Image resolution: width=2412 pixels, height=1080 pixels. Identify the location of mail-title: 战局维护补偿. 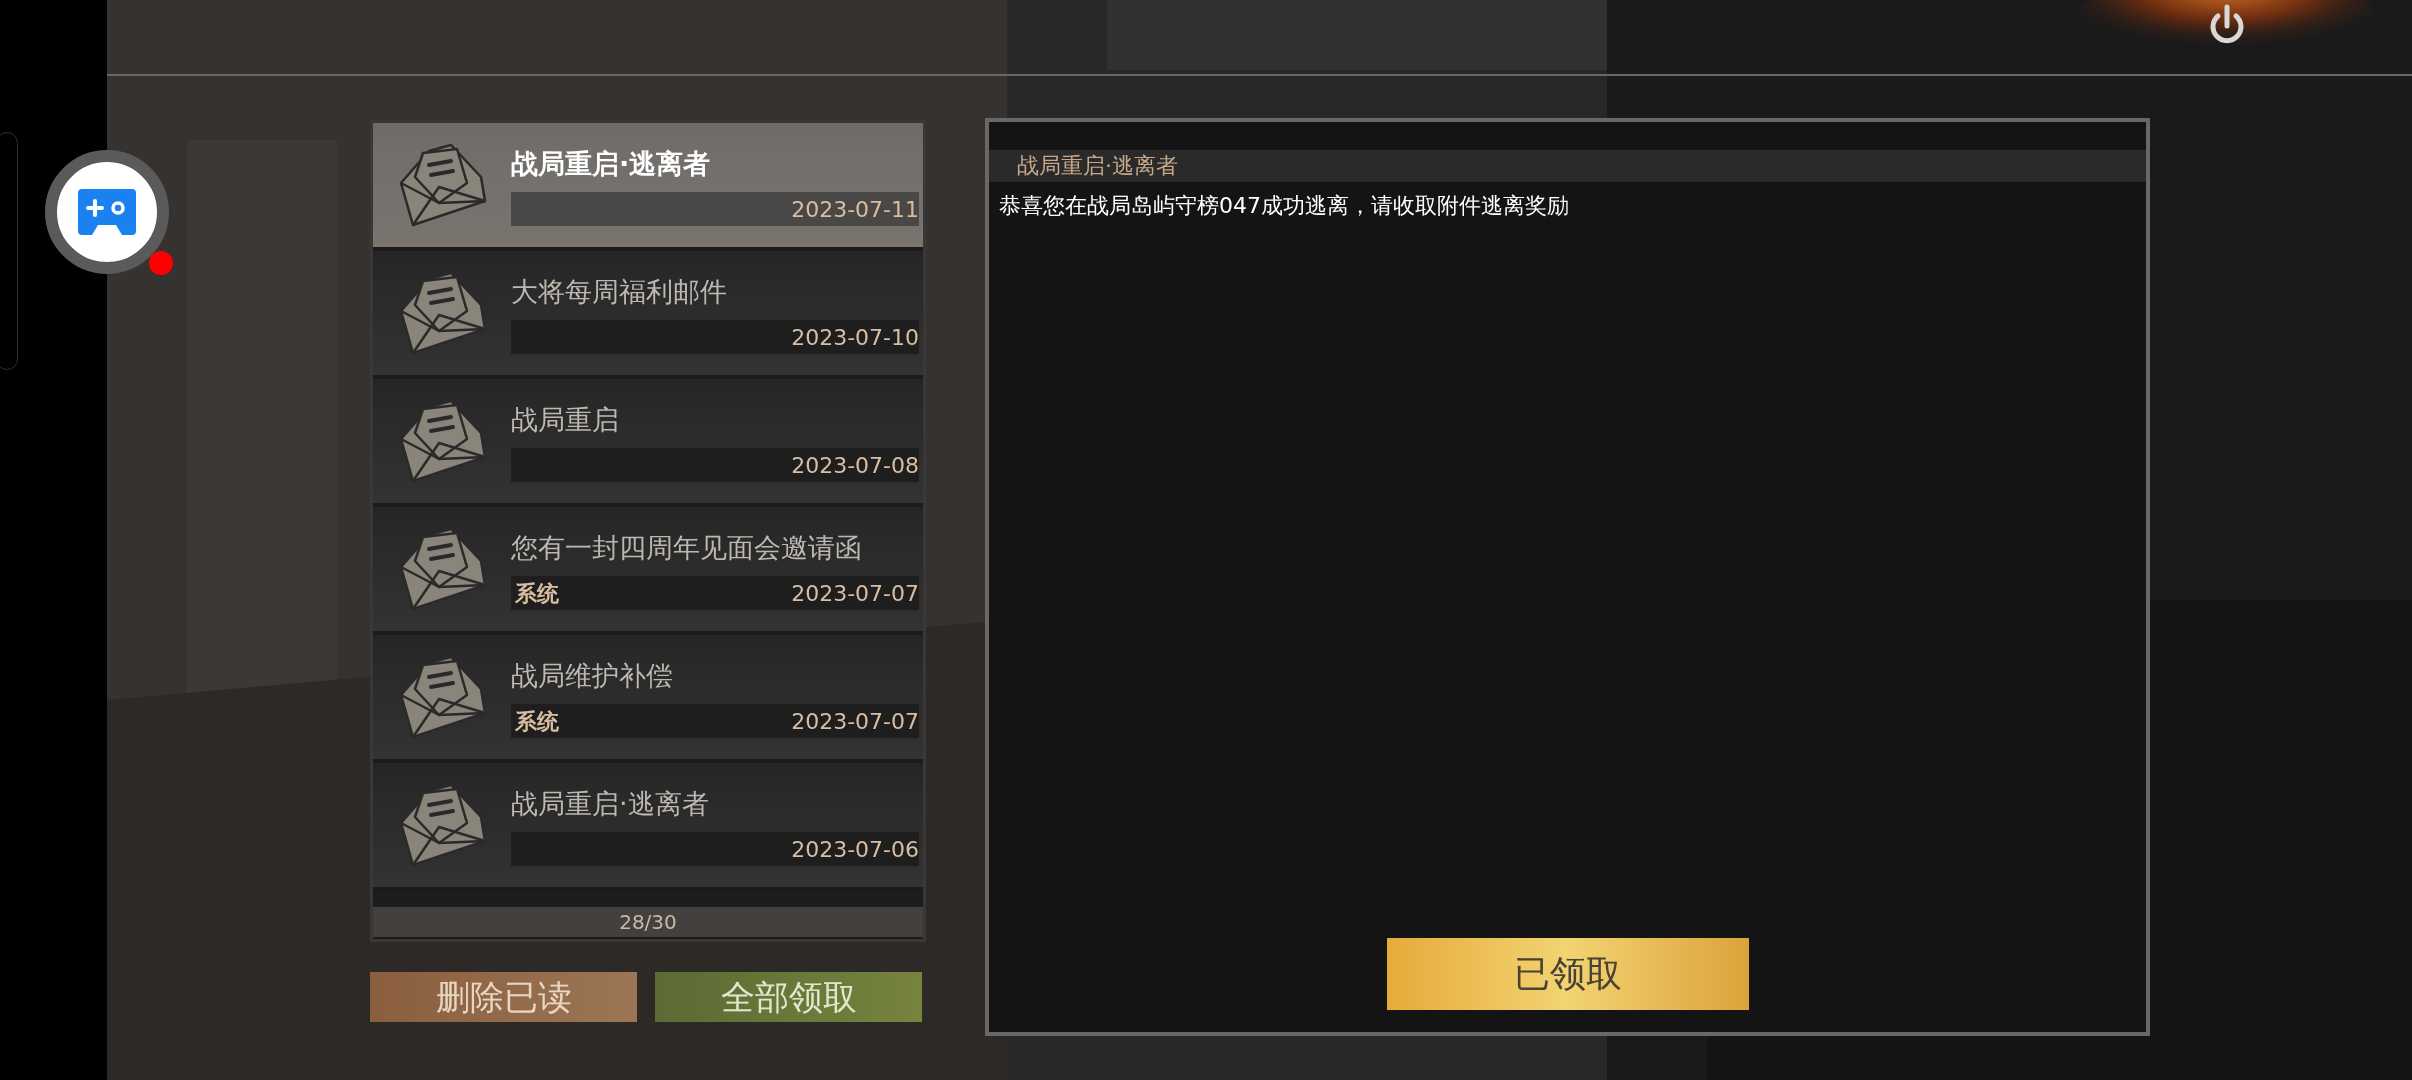
(592, 676).